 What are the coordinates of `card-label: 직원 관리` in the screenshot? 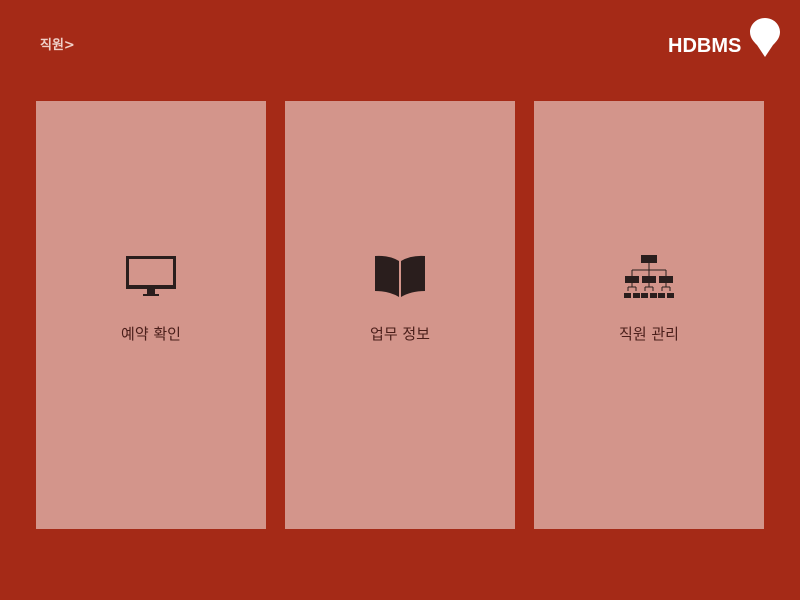 It's located at (649, 334).